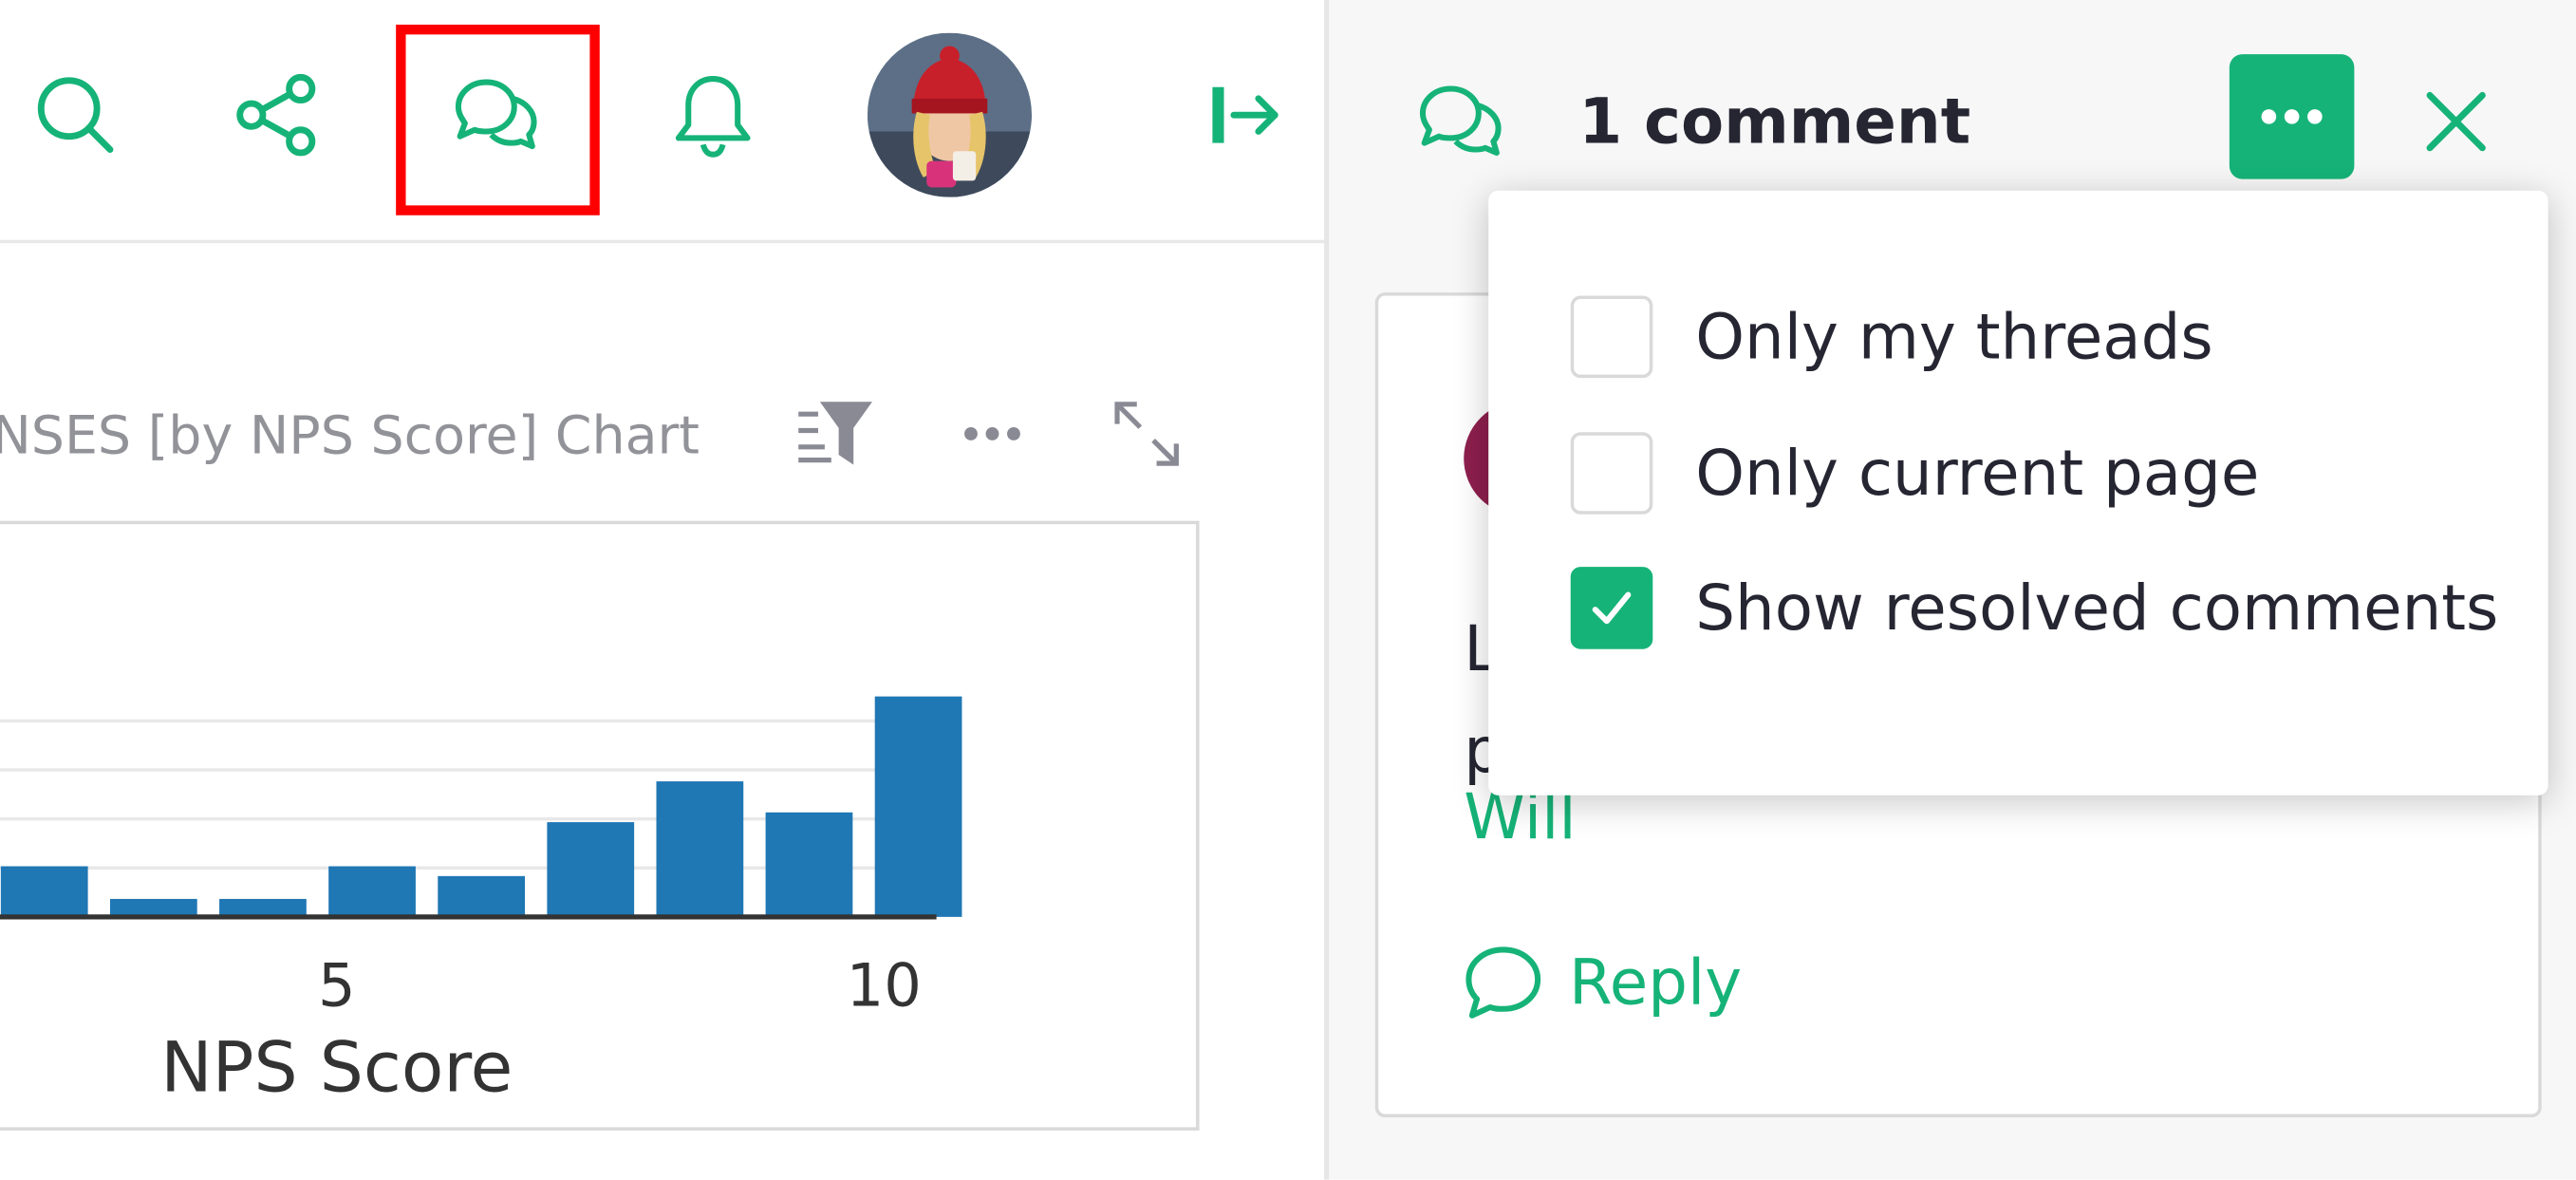  Describe the element at coordinates (337, 985) in the screenshot. I see `x-tick-label: 5` at that location.